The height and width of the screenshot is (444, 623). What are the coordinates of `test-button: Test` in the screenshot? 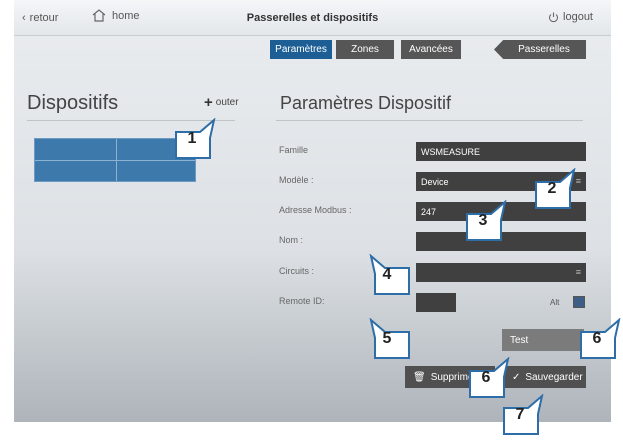 It's located at (543, 340).